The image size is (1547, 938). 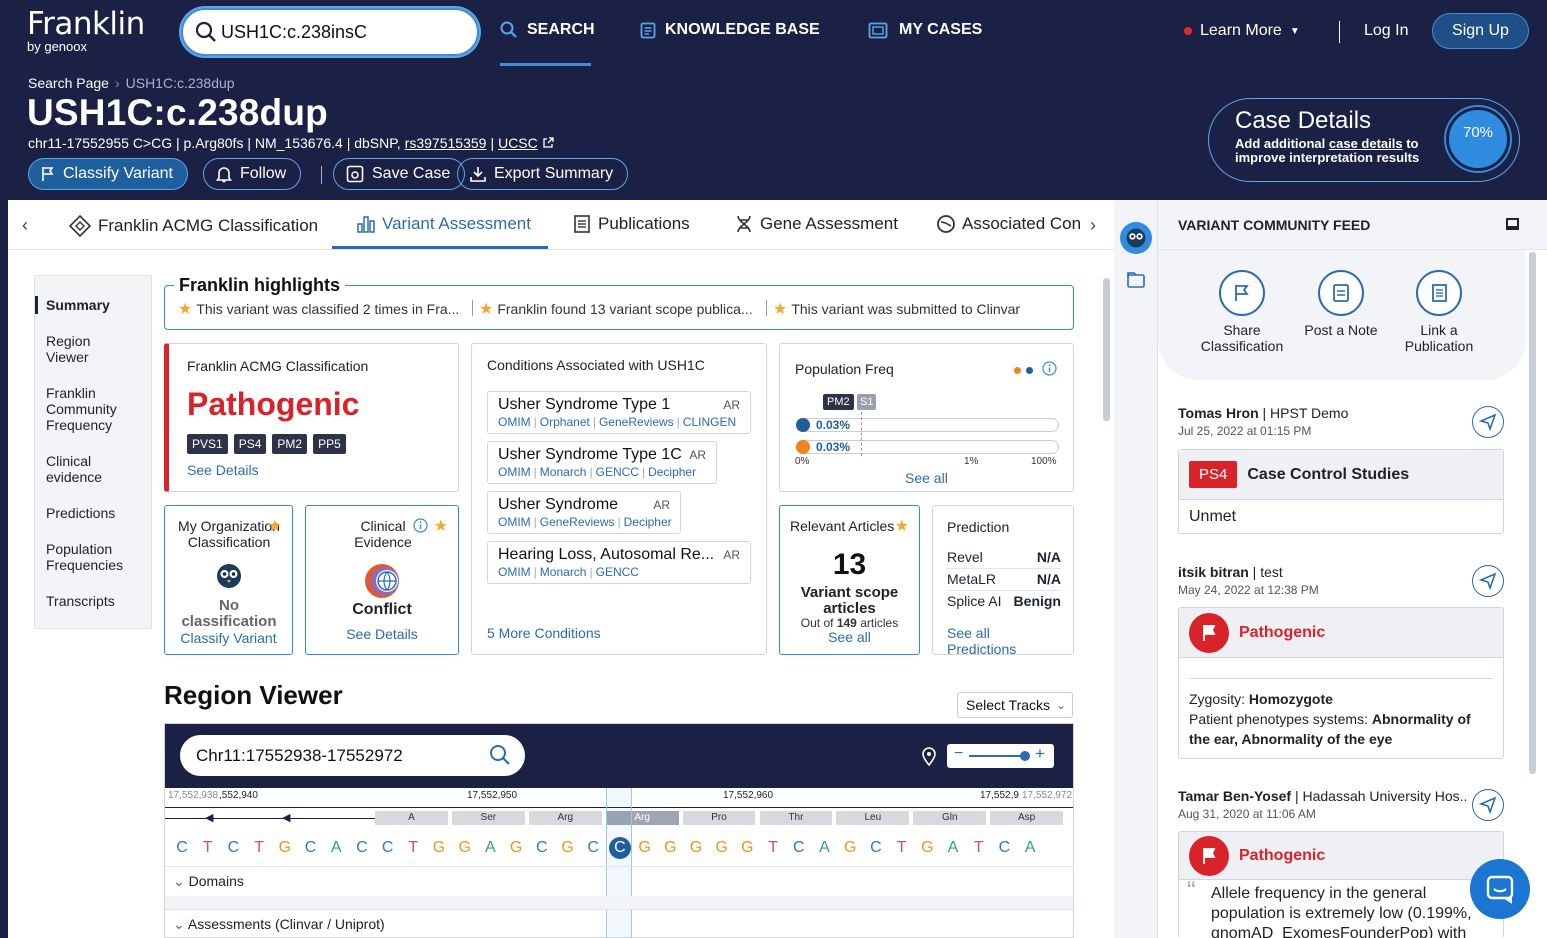 I want to click on follow-button: Follow, so click(x=252, y=174).